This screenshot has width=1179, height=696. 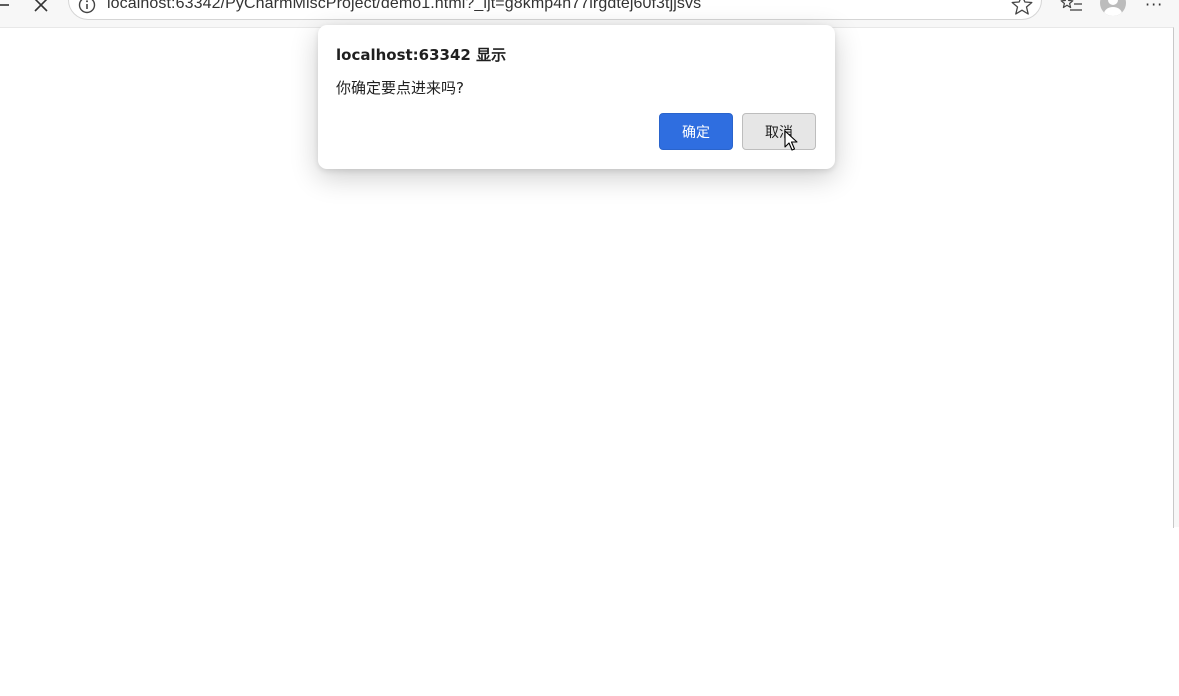 I want to click on profile-icon, so click(x=1113, y=8).